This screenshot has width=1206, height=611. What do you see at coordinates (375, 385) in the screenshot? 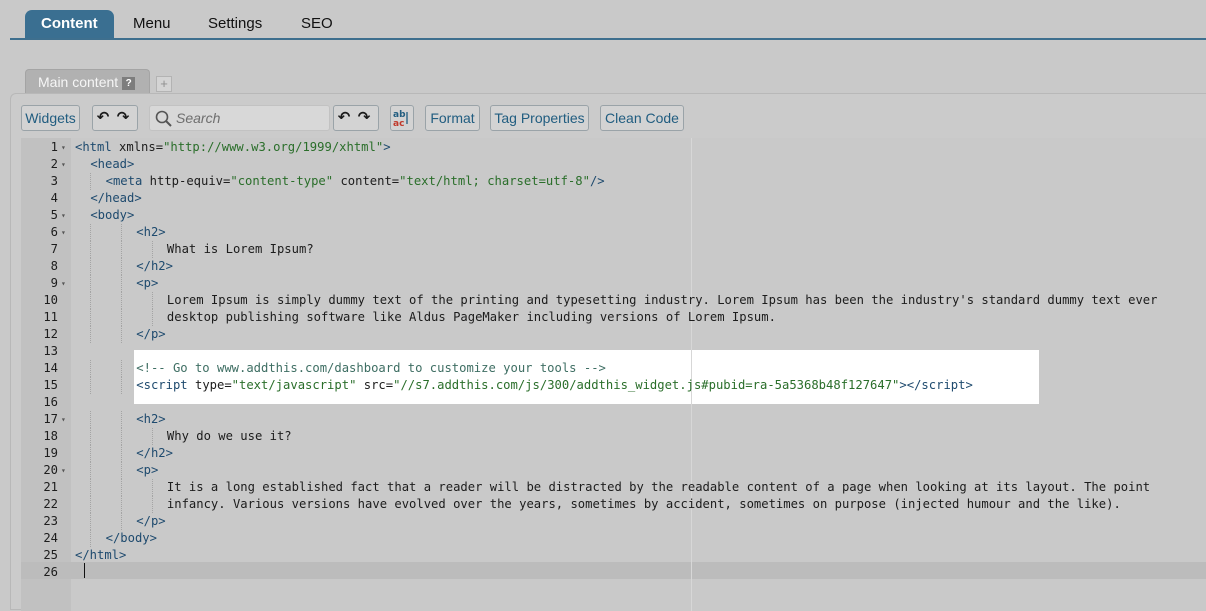
I see `code-token: src=` at bounding box center [375, 385].